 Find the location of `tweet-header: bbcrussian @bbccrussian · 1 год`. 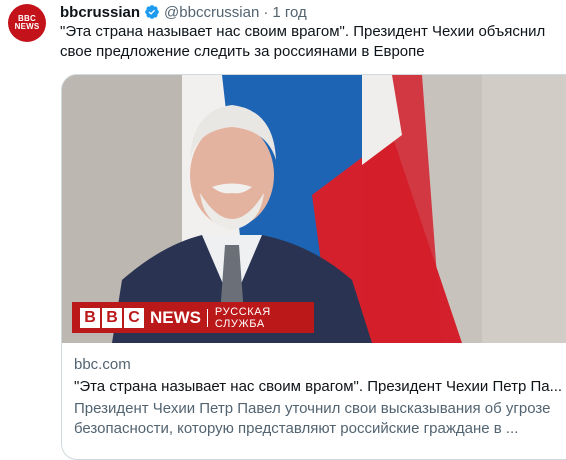

tweet-header: bbcrussian @bbccrussian · 1 год is located at coordinates (183, 12).